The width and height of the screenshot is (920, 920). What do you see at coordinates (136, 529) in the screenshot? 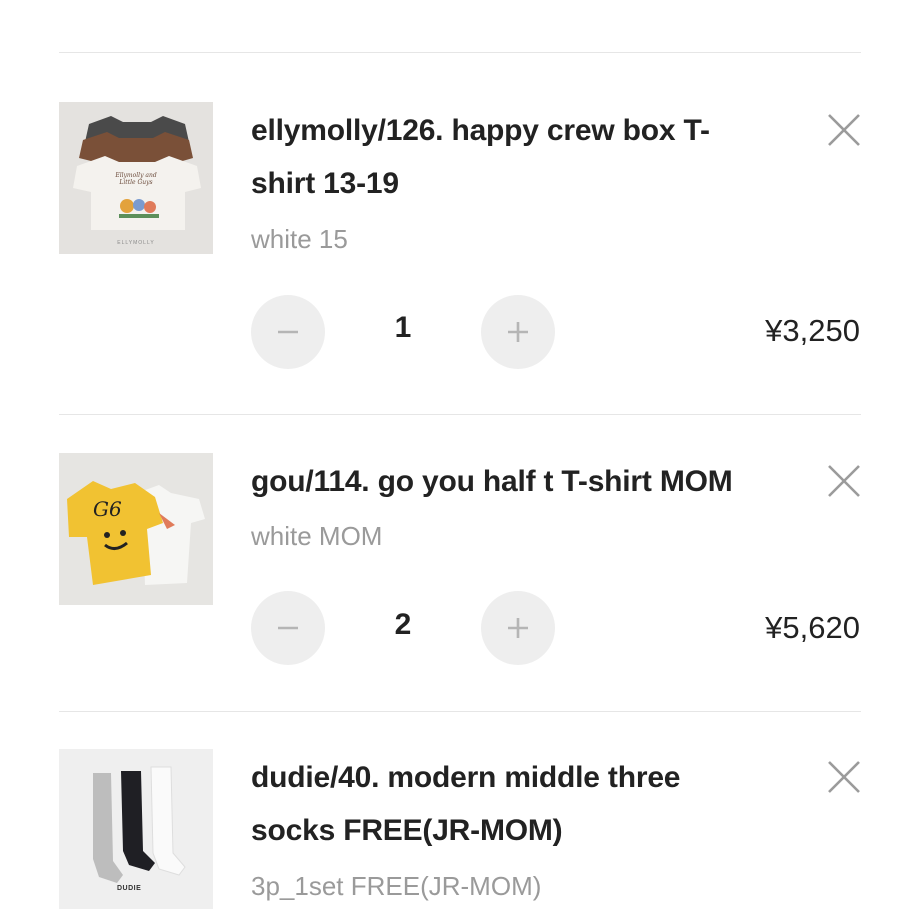
I see `product-thumbnail: G6` at bounding box center [136, 529].